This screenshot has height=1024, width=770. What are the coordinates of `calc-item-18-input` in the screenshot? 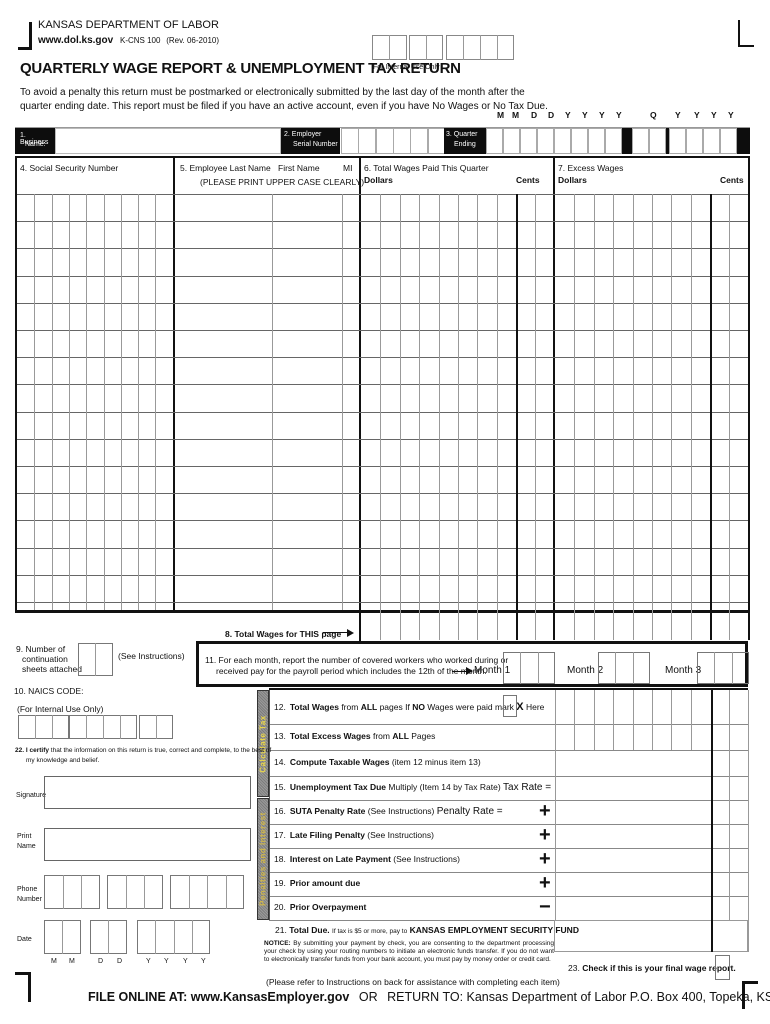 It's located at (651, 860).